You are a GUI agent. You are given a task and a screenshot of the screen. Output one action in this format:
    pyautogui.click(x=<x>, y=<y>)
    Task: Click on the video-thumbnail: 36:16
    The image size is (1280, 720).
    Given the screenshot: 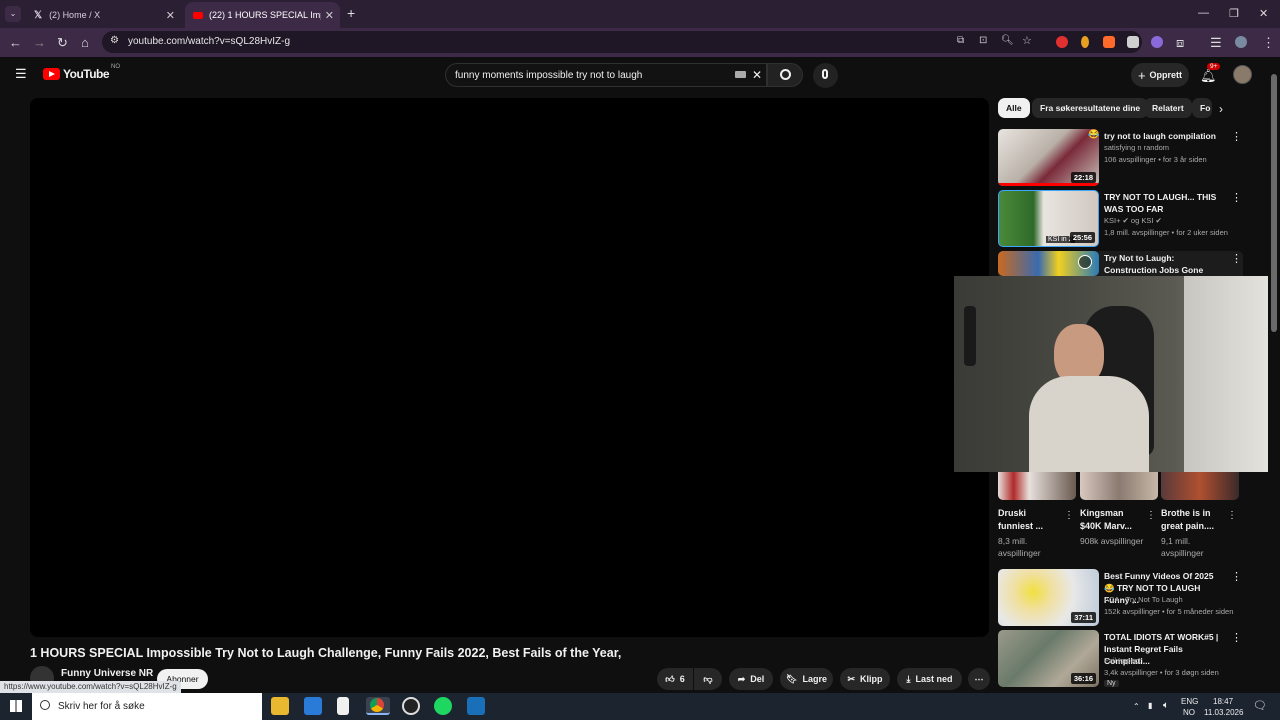 What is the action you would take?
    pyautogui.click(x=1048, y=658)
    